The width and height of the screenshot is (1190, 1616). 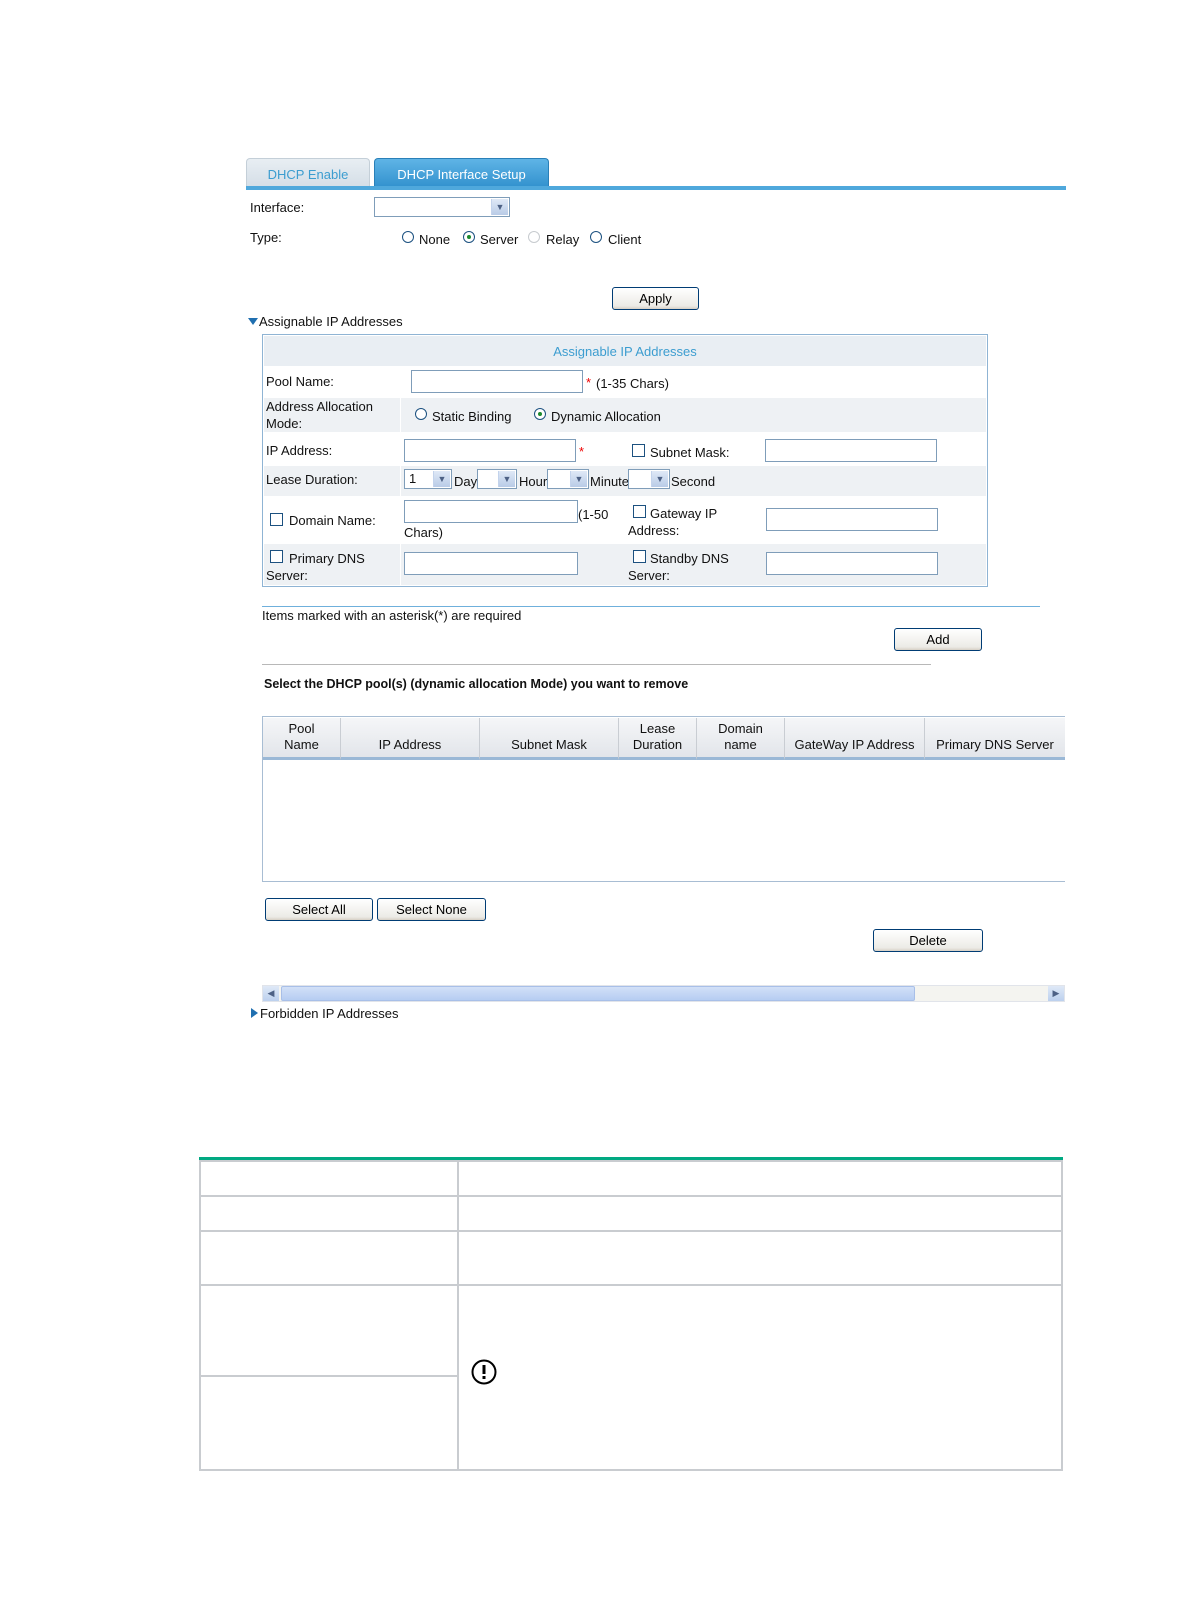 What do you see at coordinates (854, 744) in the screenshot?
I see `grid-header-gateway-ip-text: GateWay IP Address` at bounding box center [854, 744].